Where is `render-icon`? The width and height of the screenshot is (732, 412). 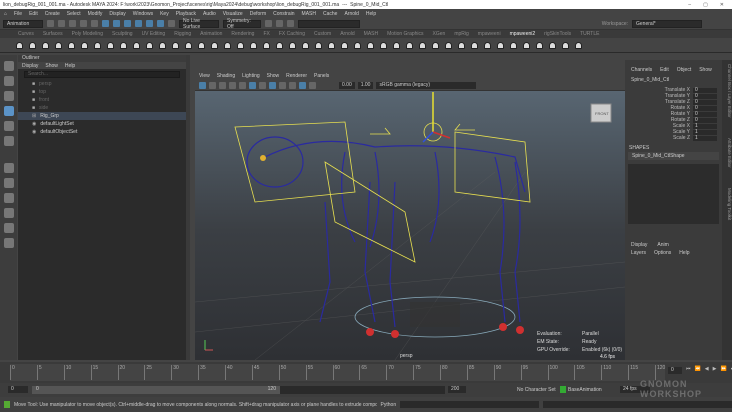 render-icon is located at coordinates (268, 23).